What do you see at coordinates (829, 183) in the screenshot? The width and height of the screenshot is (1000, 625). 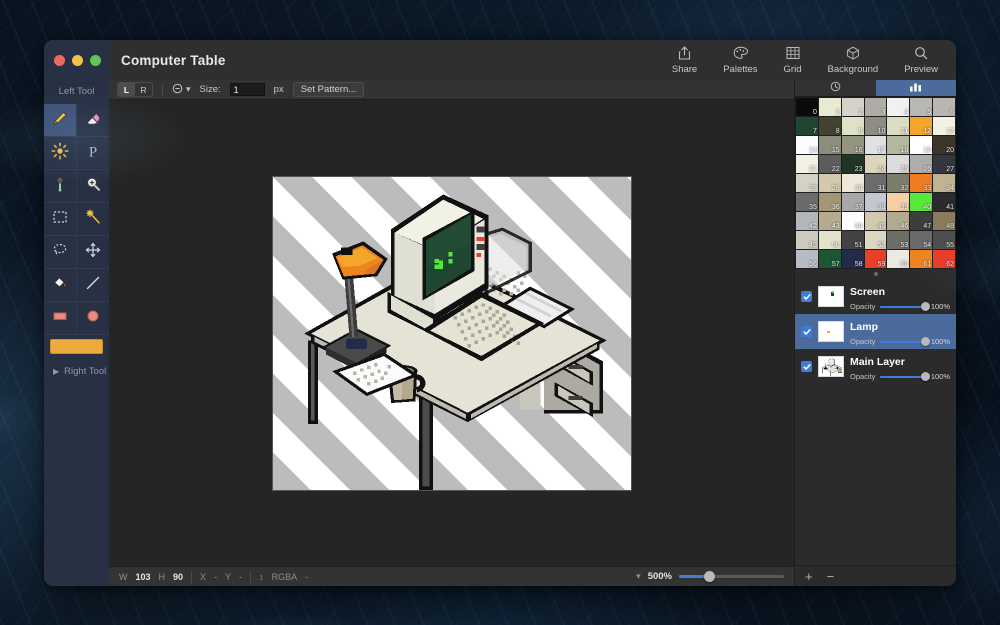 I see `palette-swatch-29: 29` at bounding box center [829, 183].